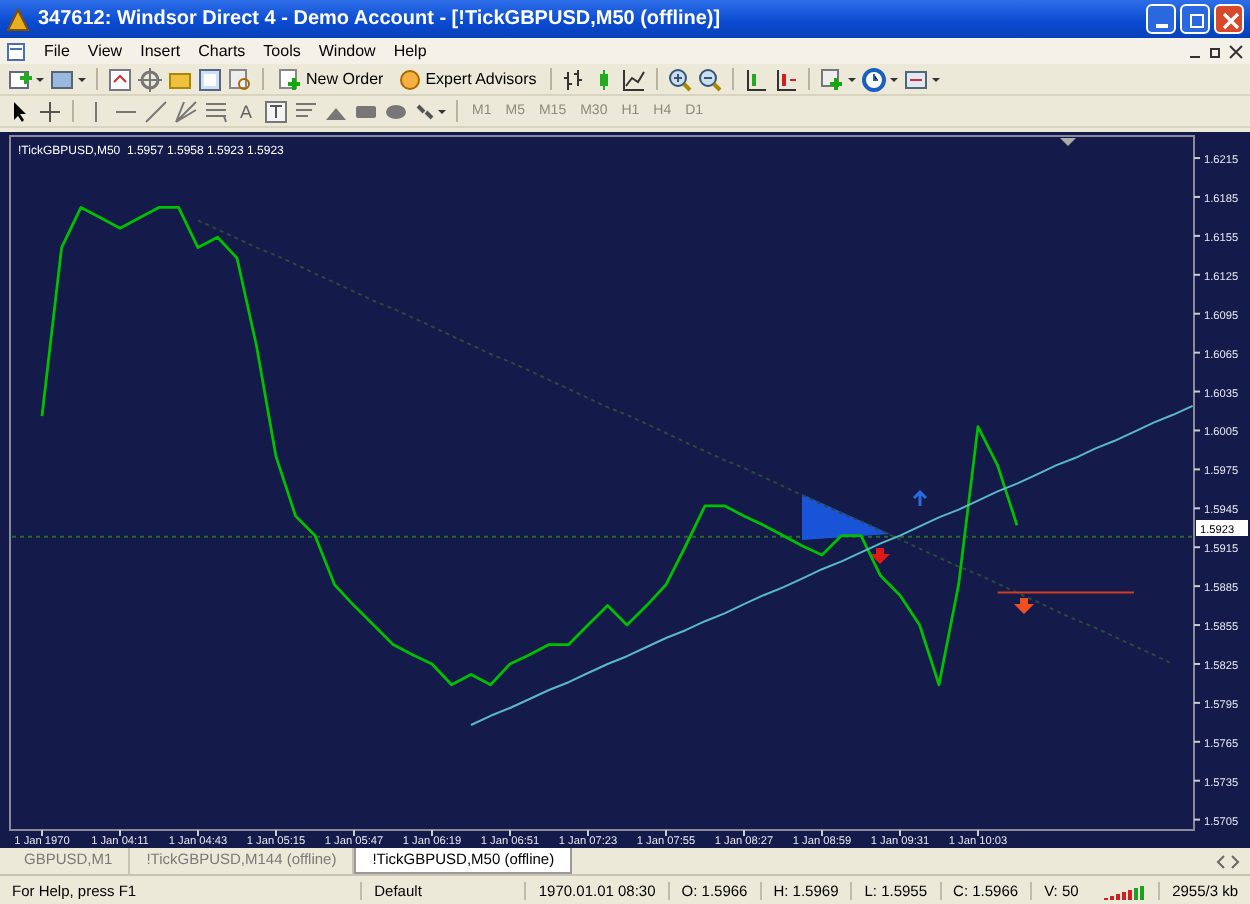 This screenshot has height=904, width=1250. I want to click on menu-item: File, so click(57, 51).